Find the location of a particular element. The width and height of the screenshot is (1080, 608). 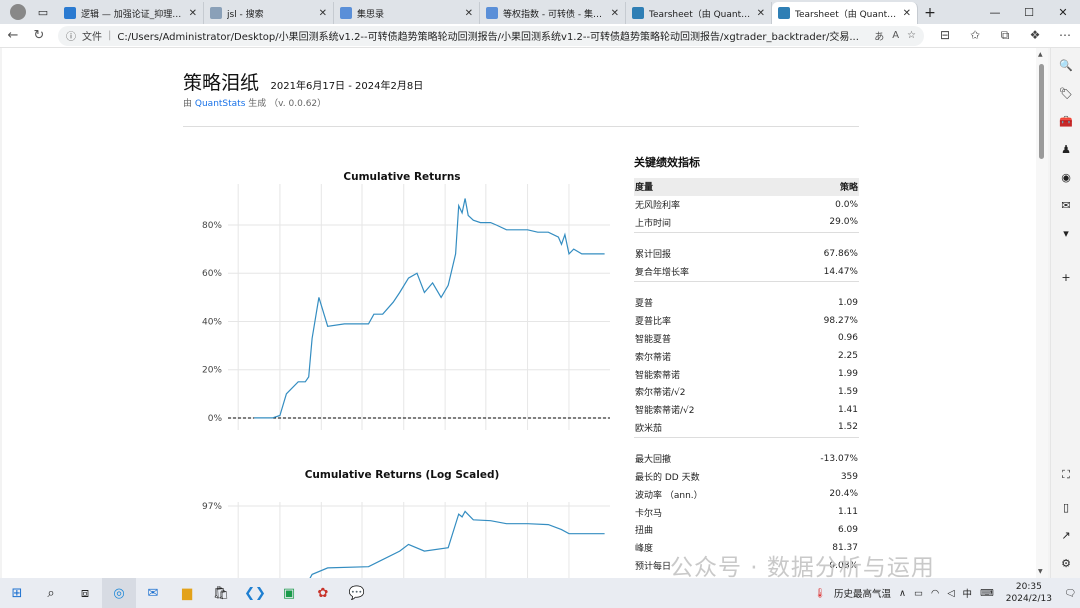

browser-tab: 集思录 ✕ is located at coordinates (407, 13).